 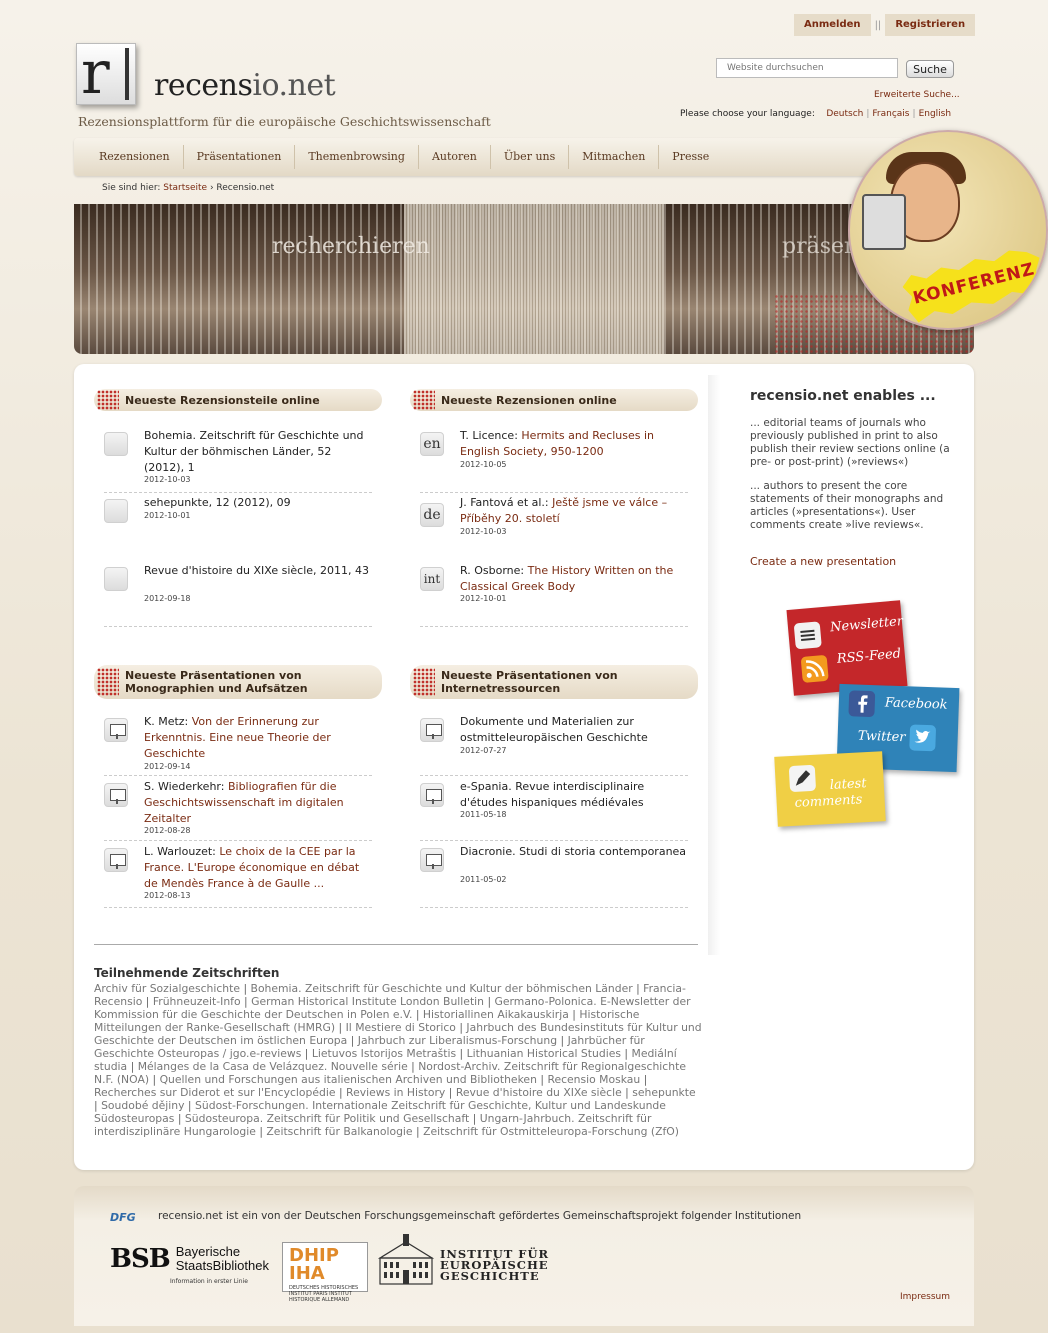 I want to click on journal-link: Il Mestiere di Storico, so click(x=401, y=1027).